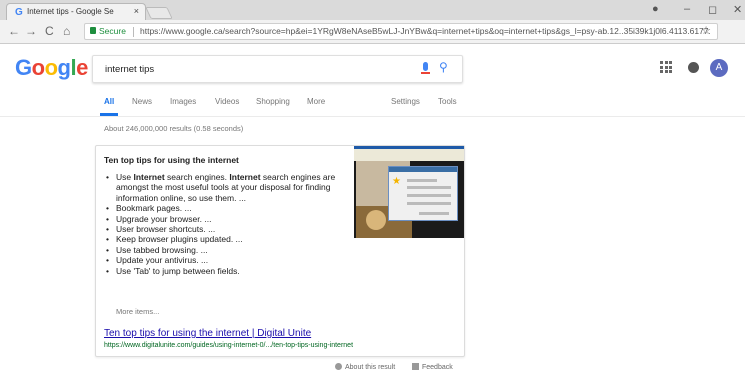  I want to click on browser-tab: G Internet tips - Google Se ×, so click(76, 11).